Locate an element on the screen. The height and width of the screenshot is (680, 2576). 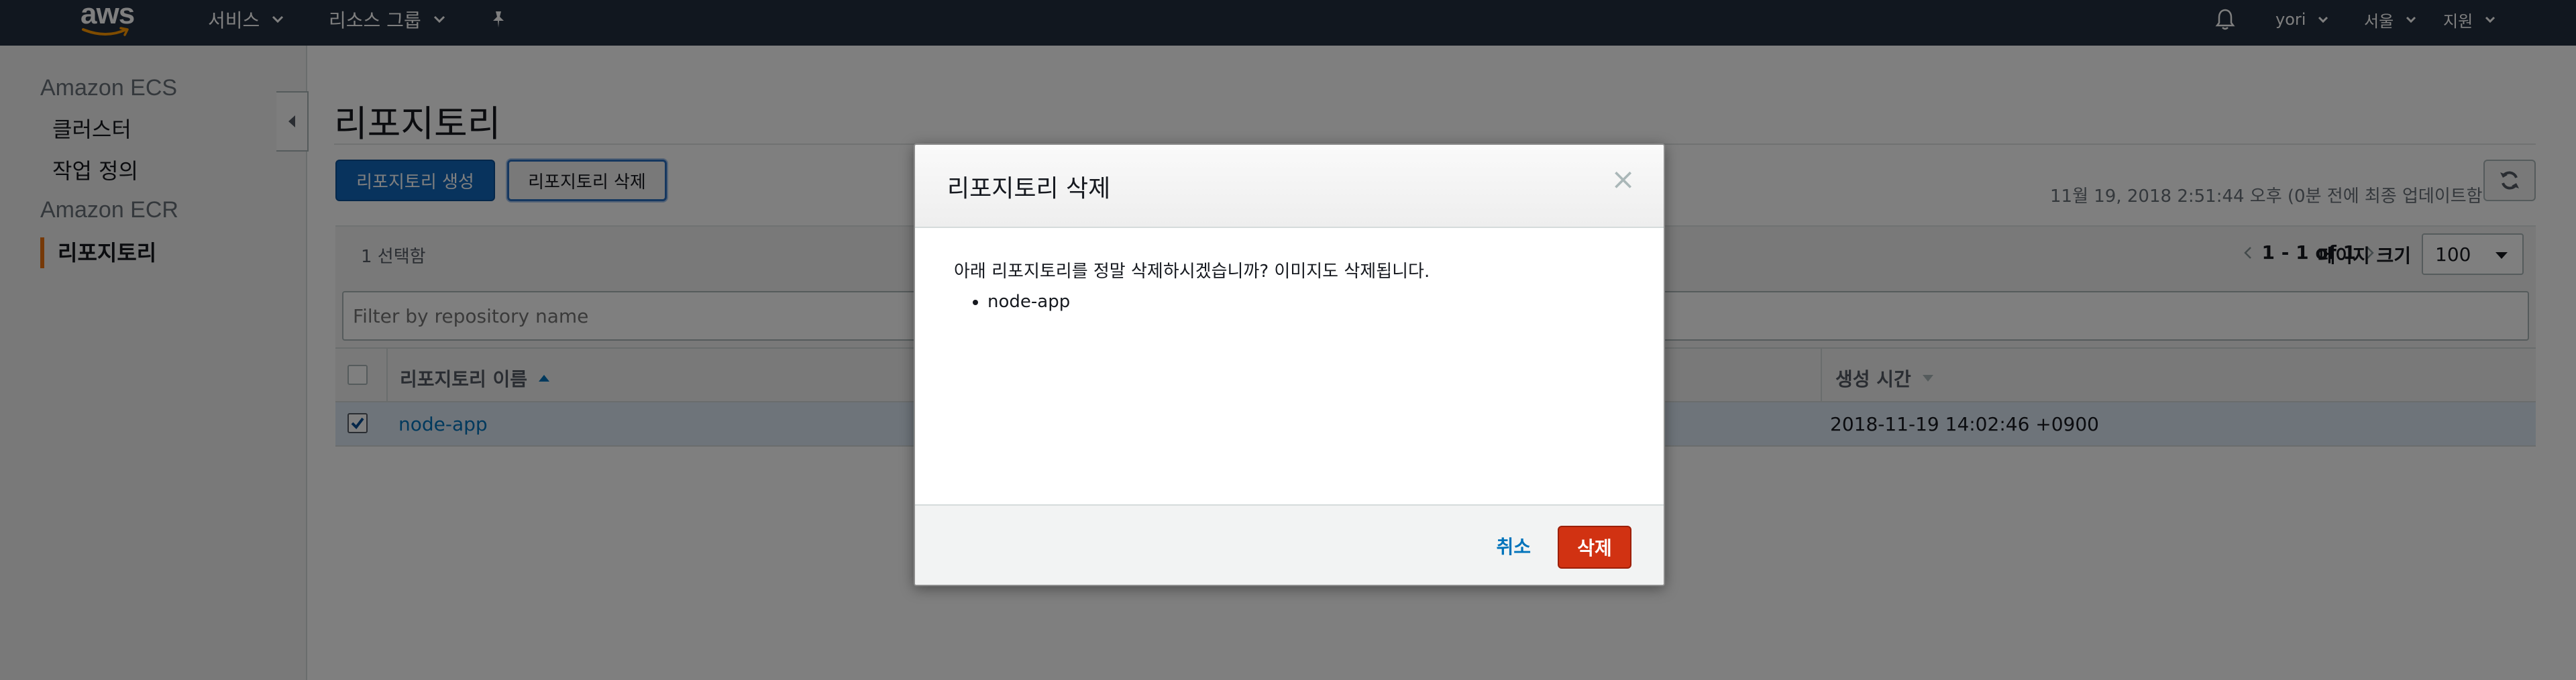
dialog-footer: 취소 삭제 is located at coordinates (1289, 544).